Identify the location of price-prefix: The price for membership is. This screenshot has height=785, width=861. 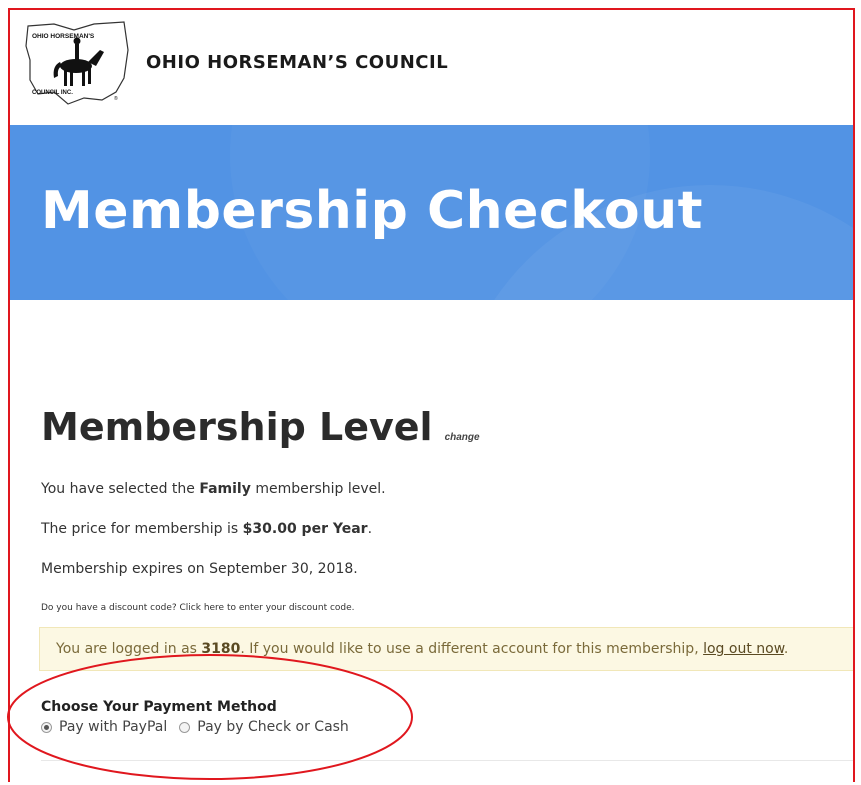
(142, 529).